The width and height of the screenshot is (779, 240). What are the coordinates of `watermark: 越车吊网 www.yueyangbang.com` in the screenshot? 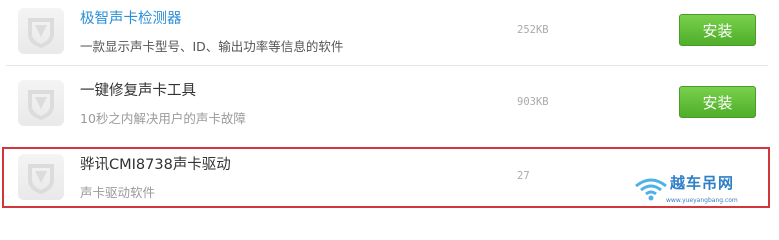 It's located at (703, 190).